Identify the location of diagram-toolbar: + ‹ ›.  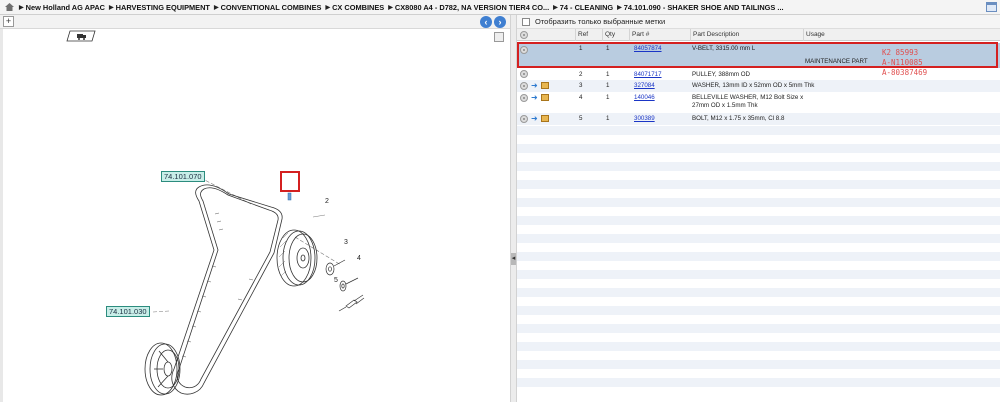
(255, 22).